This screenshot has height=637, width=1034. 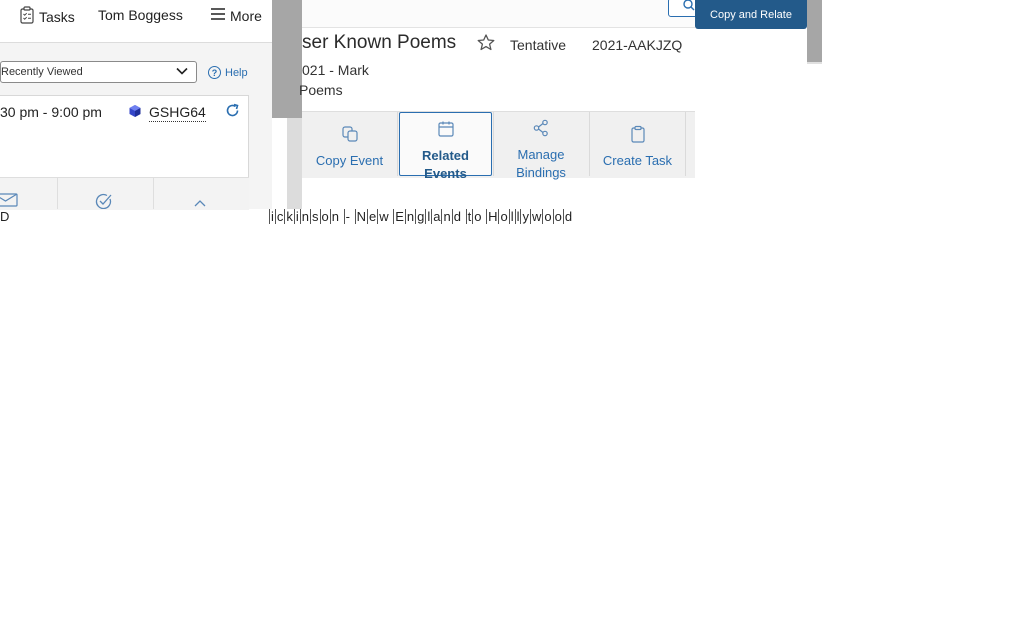 I want to click on nav-user: Tom Boggess, so click(x=140, y=15).